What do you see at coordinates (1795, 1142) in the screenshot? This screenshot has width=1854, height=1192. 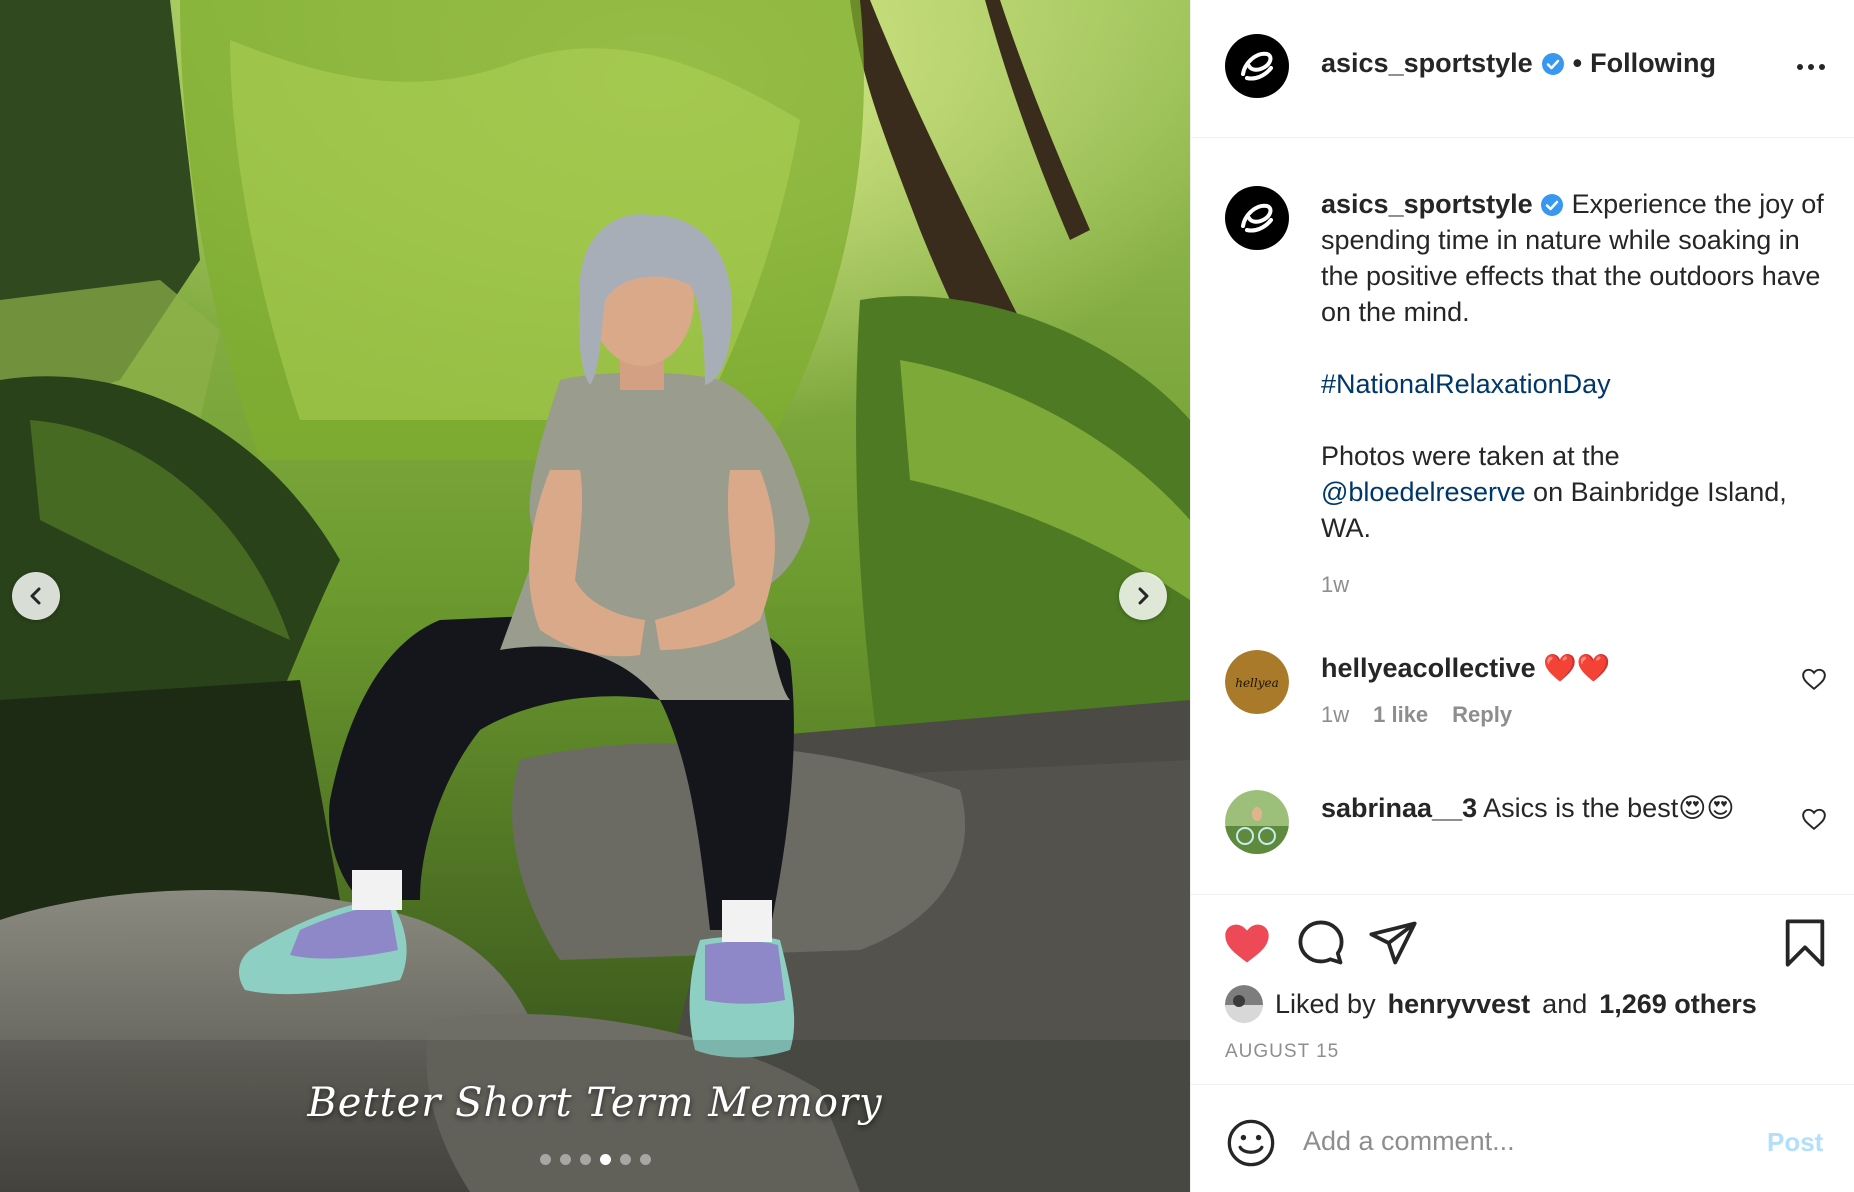 I see `post-comment-button: Post` at bounding box center [1795, 1142].